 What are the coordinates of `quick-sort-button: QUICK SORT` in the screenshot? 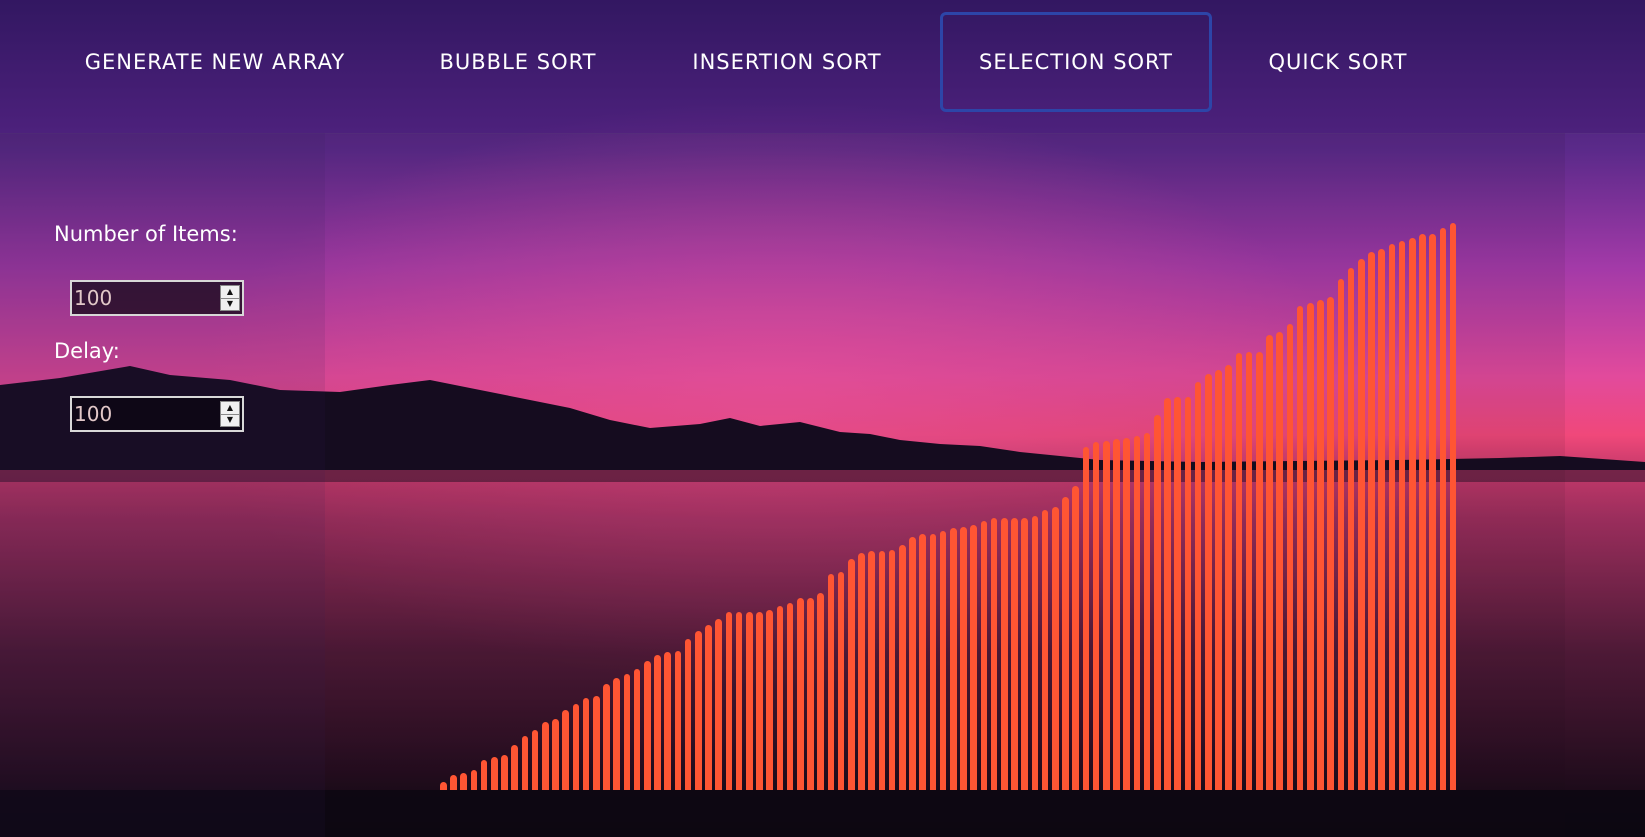 It's located at (1338, 62).